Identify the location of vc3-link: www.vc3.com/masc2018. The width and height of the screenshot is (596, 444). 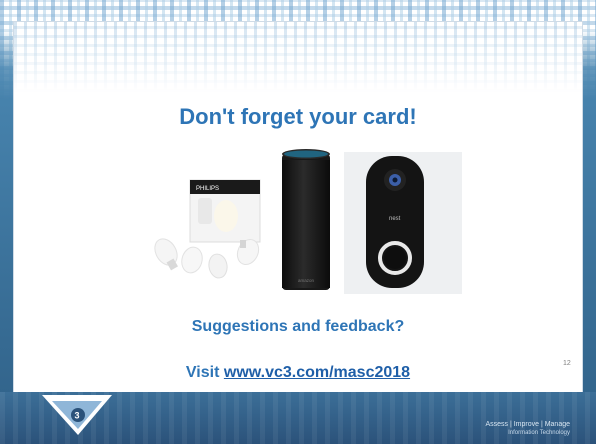
(317, 372).